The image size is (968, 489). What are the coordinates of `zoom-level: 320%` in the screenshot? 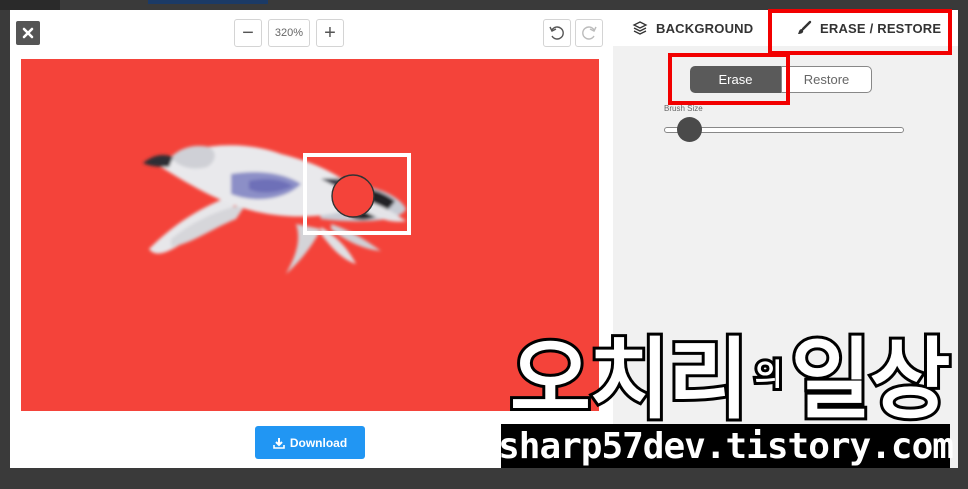 It's located at (289, 33).